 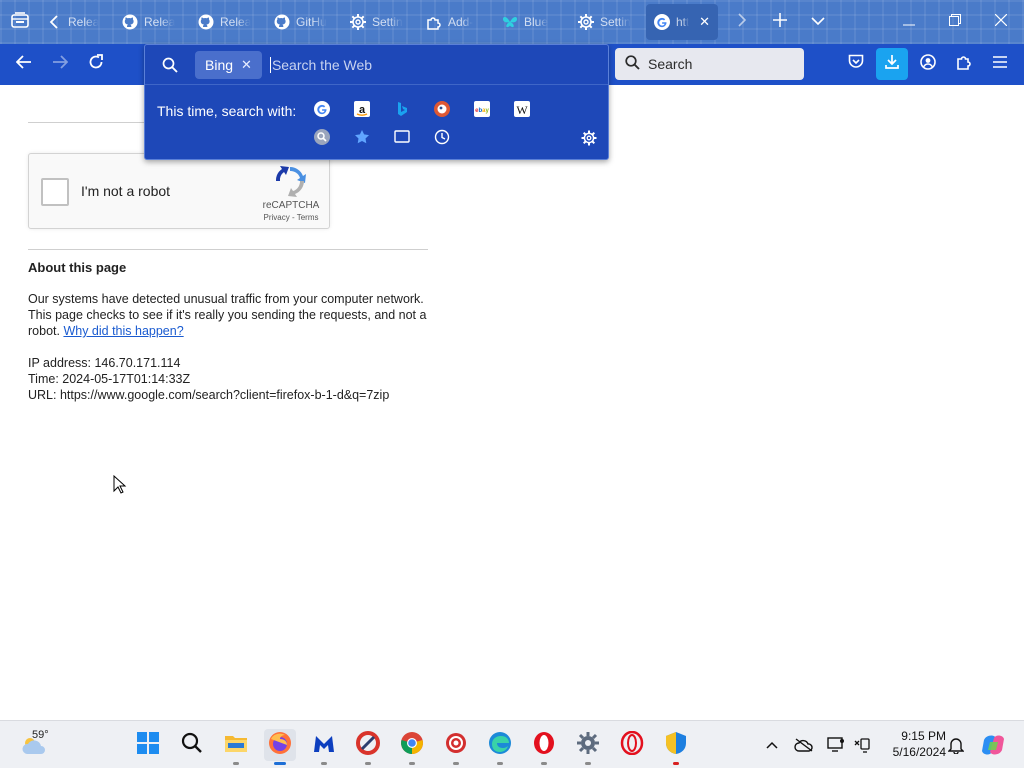 What do you see at coordinates (772, 745) in the screenshot?
I see `show-hidden-icons-button` at bounding box center [772, 745].